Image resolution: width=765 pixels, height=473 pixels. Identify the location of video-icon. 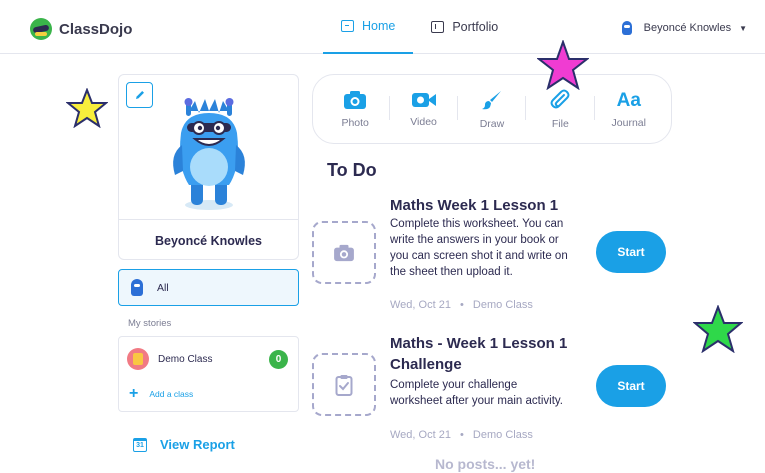
(423, 99).